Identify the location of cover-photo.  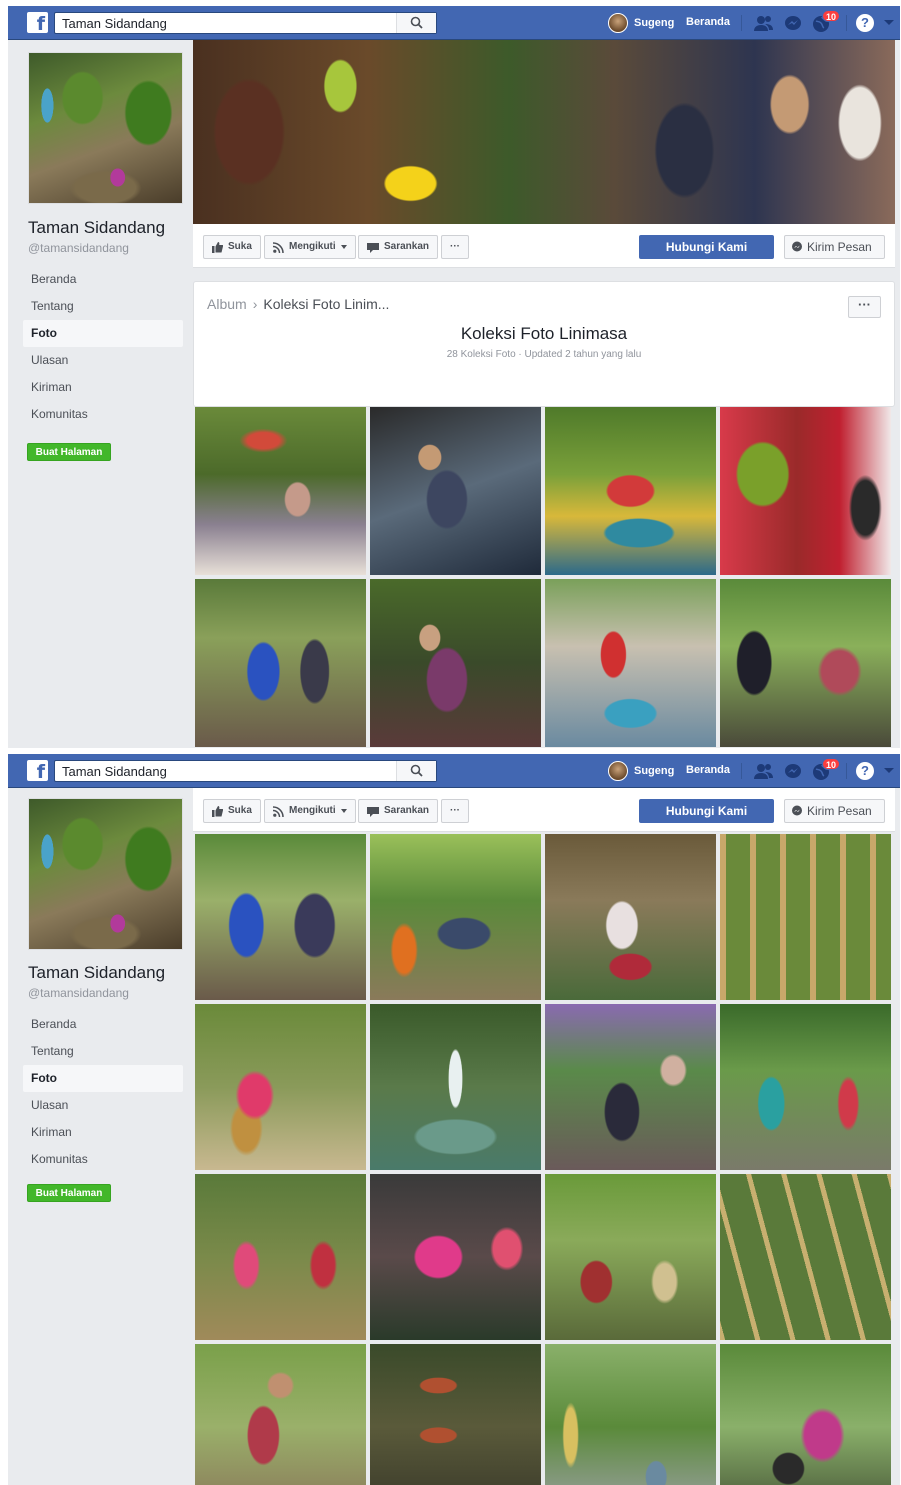
(544, 132).